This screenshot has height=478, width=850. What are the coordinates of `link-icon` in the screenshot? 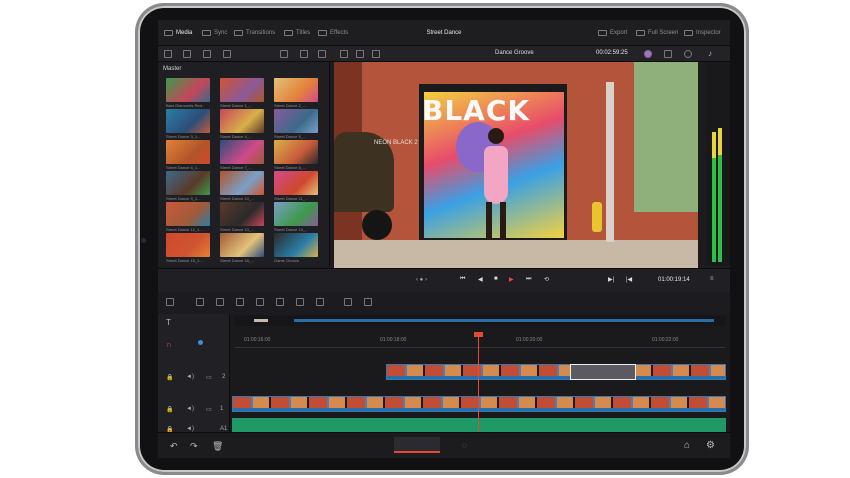 It's located at (227, 54).